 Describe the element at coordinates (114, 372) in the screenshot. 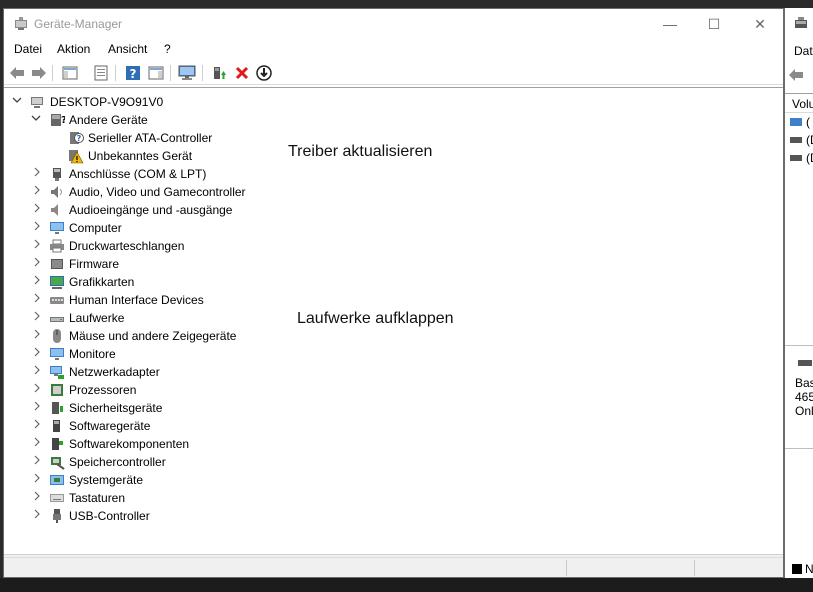

I see `category-label: Netzwerkadapter` at that location.